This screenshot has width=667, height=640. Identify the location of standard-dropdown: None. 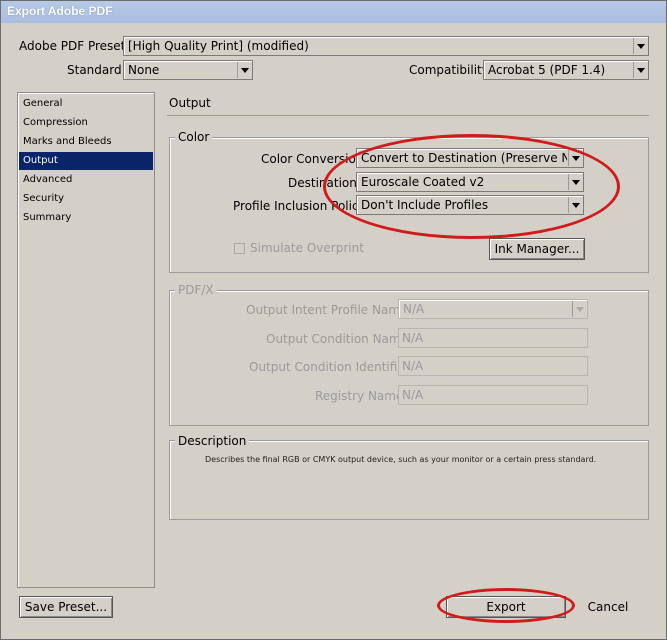
(188, 70).